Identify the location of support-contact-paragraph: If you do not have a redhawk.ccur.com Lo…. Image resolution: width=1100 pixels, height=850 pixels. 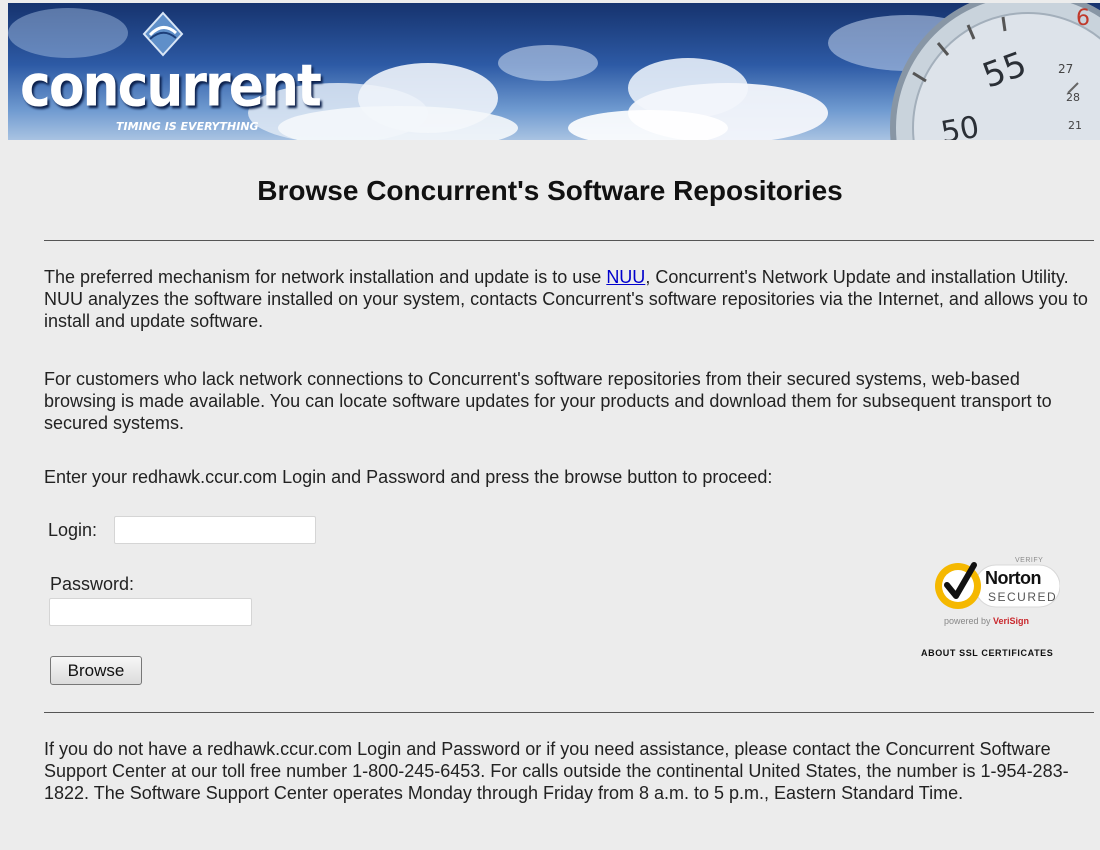
(556, 771).